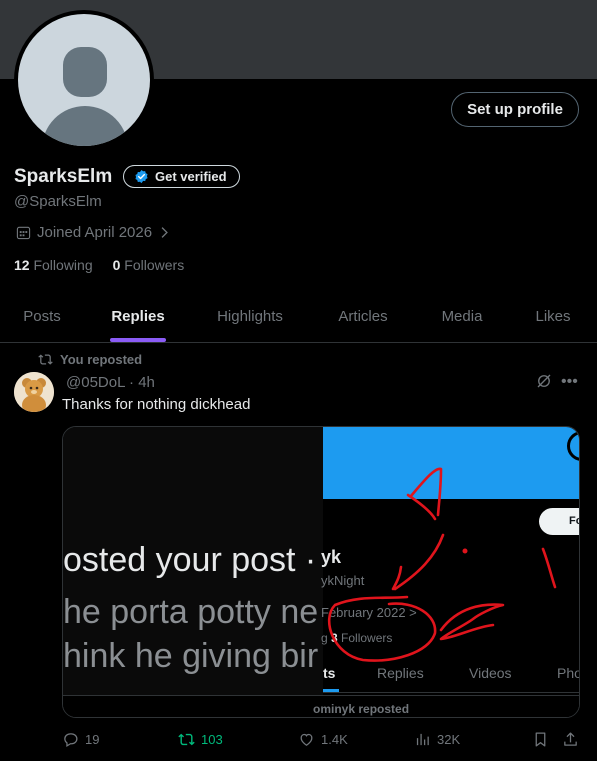 The height and width of the screenshot is (761, 597). Describe the element at coordinates (334, 739) in the screenshot. I see `like-count: 1.4K` at that location.